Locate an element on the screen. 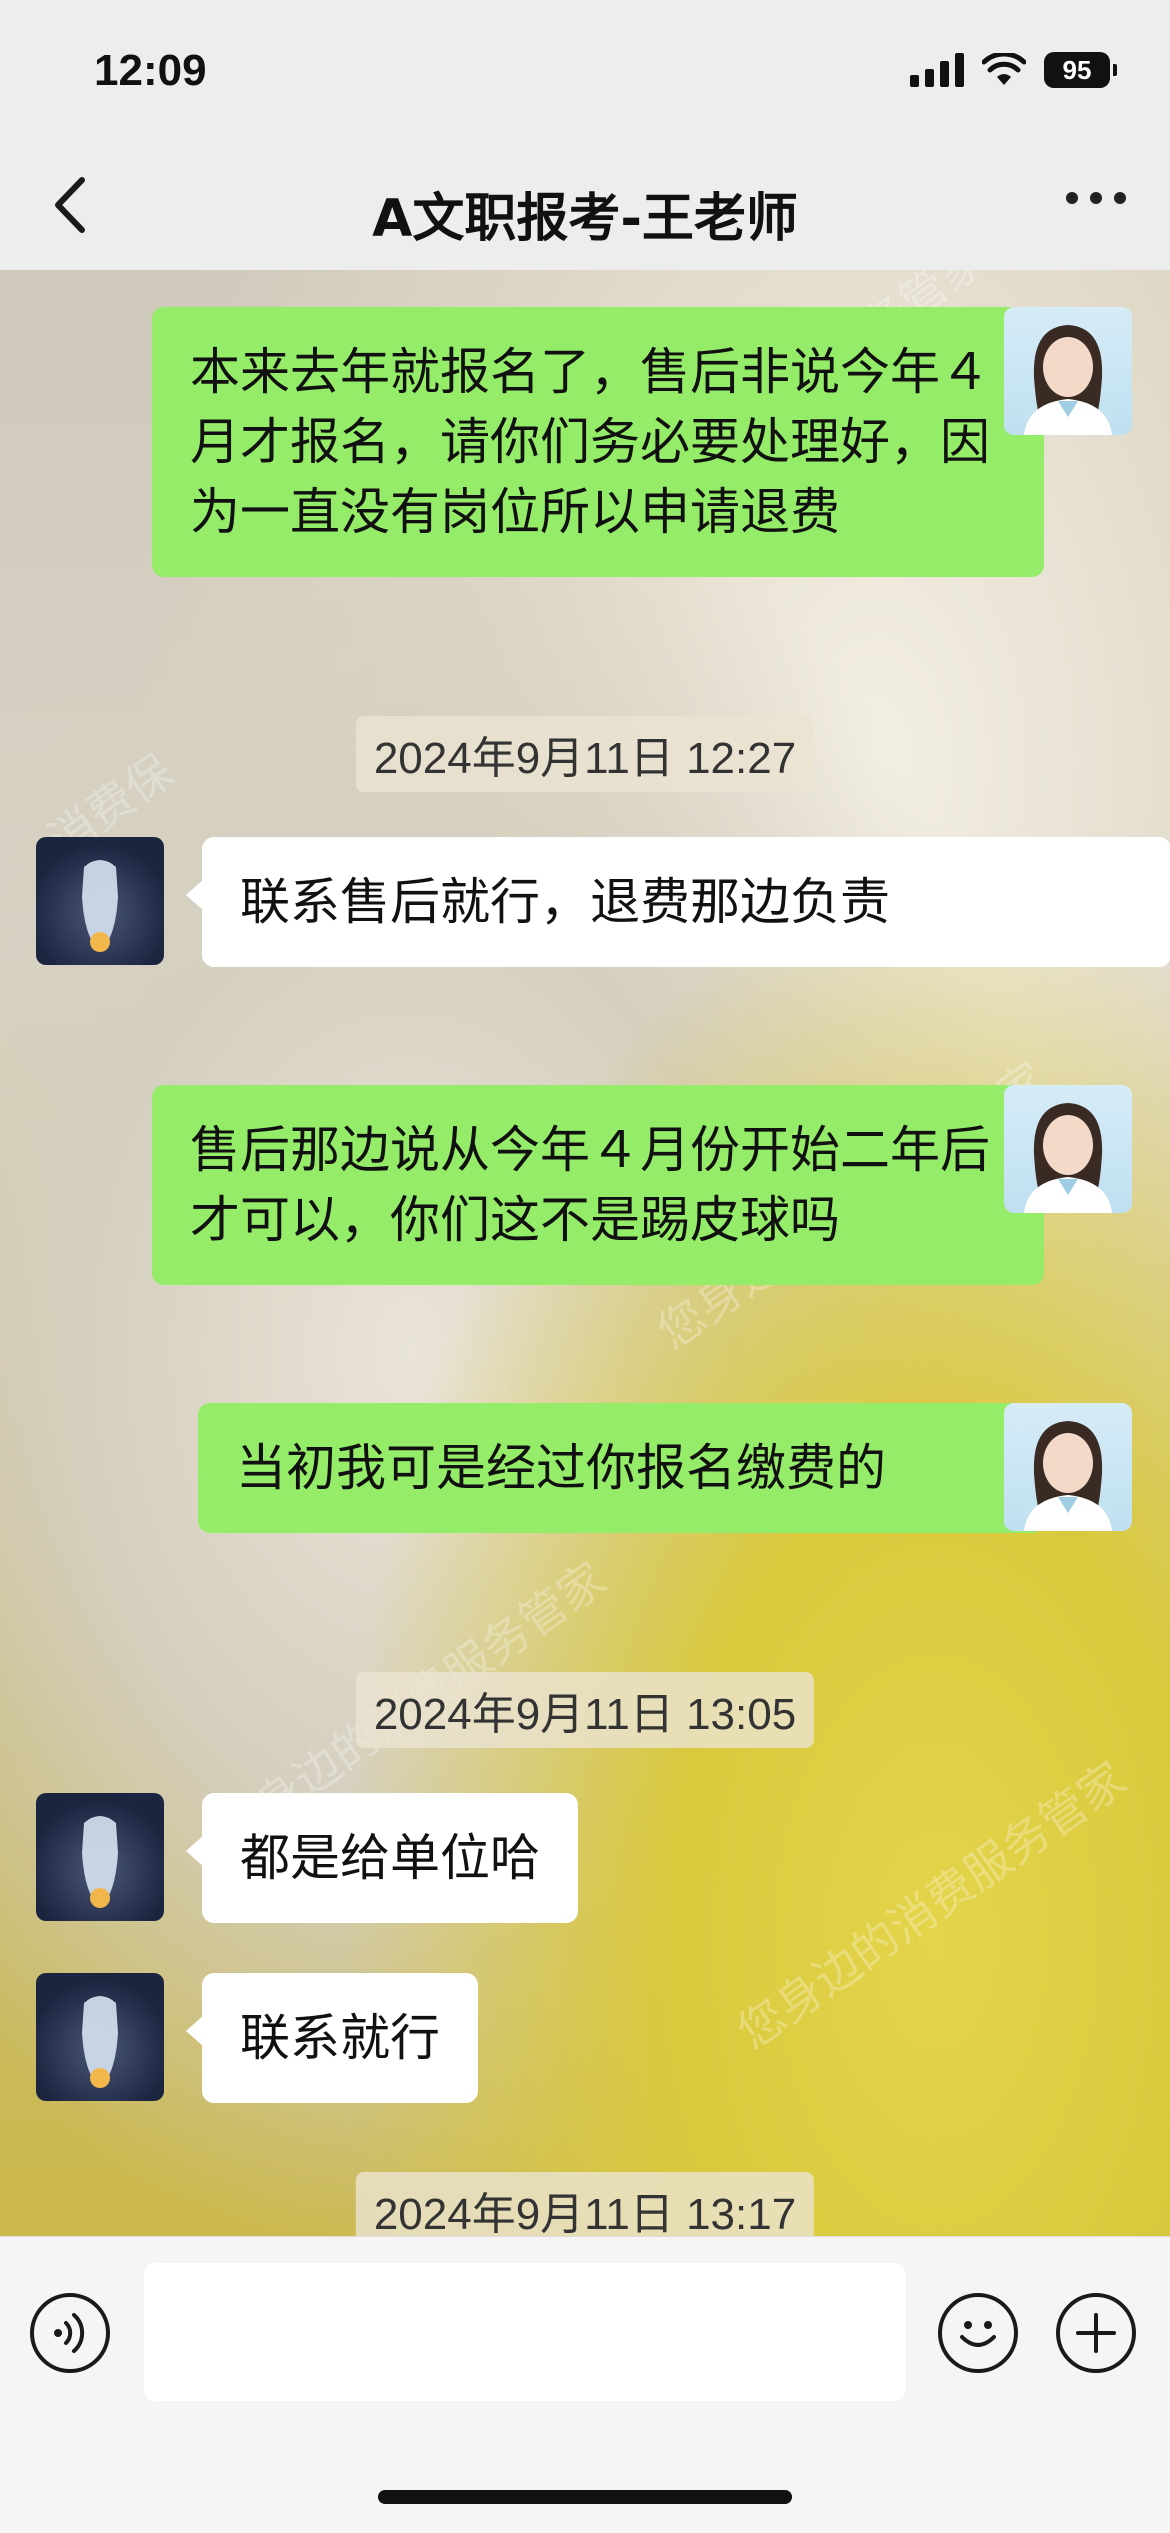 Image resolution: width=1170 pixels, height=2533 pixels. chat-header: A文职报考-王老师 is located at coordinates (585, 205).